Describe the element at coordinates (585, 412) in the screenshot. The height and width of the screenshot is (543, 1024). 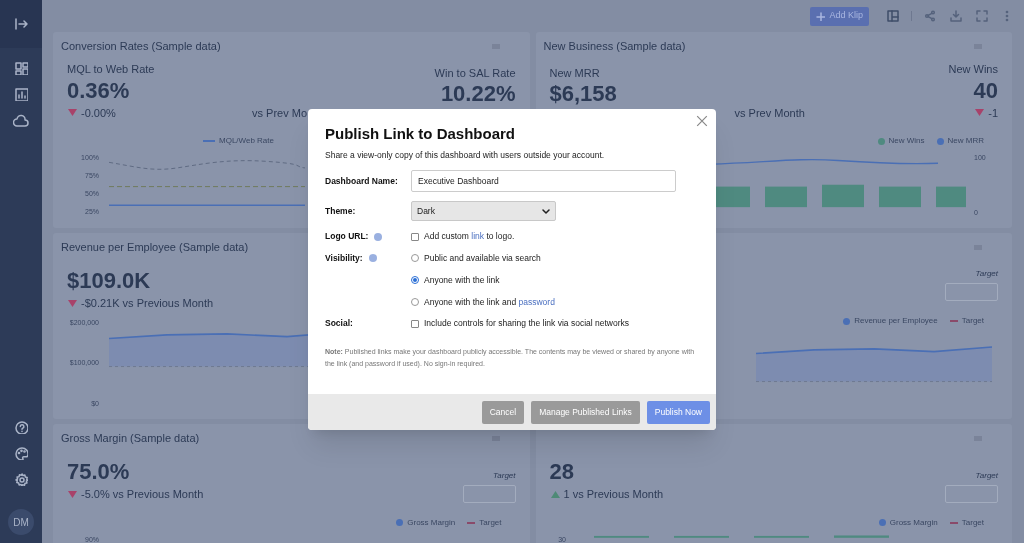
I see `dialog-button: Manage Published Links` at that location.